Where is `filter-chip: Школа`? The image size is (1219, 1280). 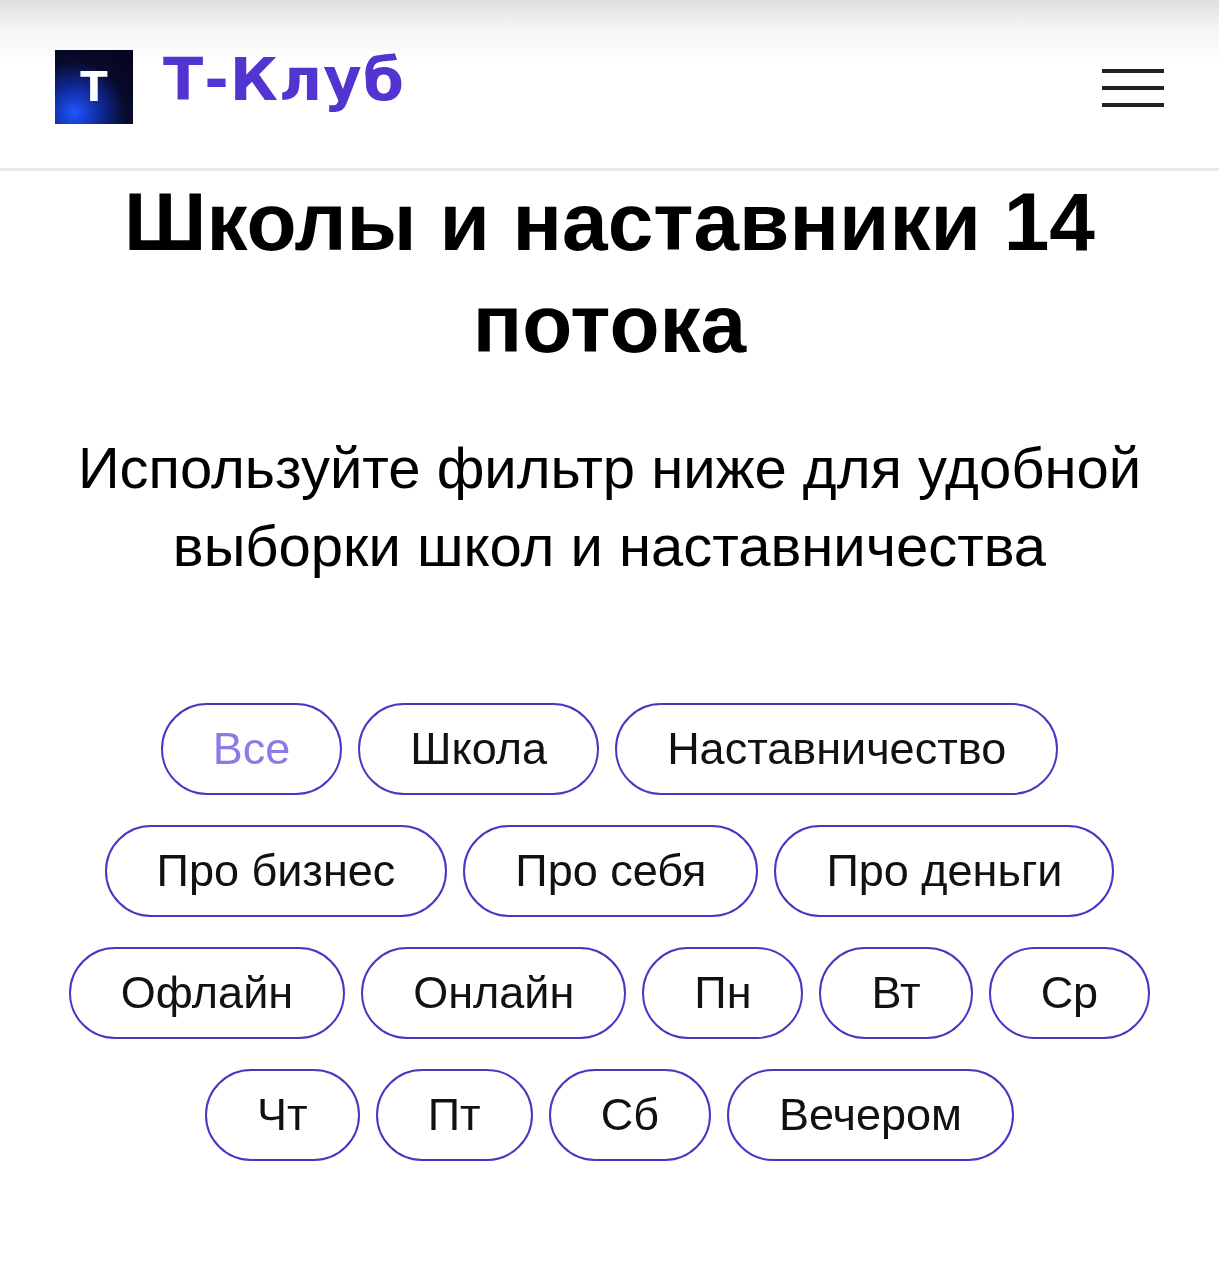 filter-chip: Школа is located at coordinates (479, 749).